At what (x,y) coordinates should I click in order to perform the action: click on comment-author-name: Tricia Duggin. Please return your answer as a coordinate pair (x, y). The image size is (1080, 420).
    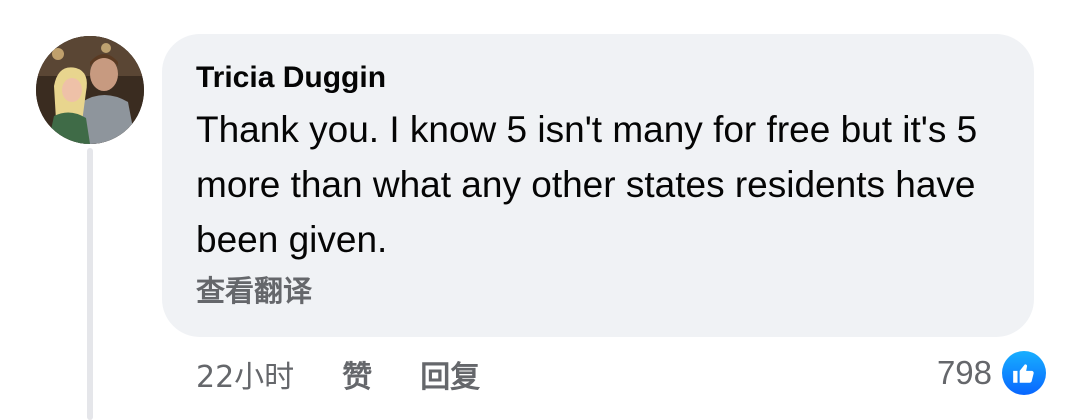
    Looking at the image, I should click on (598, 78).